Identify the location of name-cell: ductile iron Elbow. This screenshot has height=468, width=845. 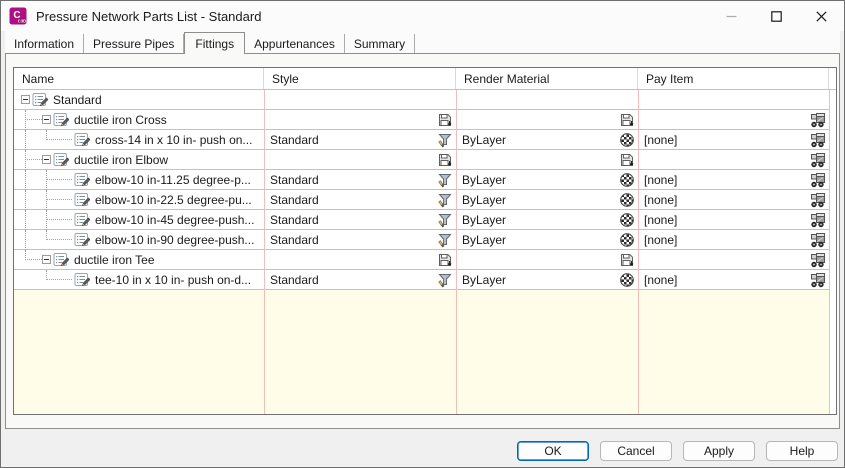
(139, 160).